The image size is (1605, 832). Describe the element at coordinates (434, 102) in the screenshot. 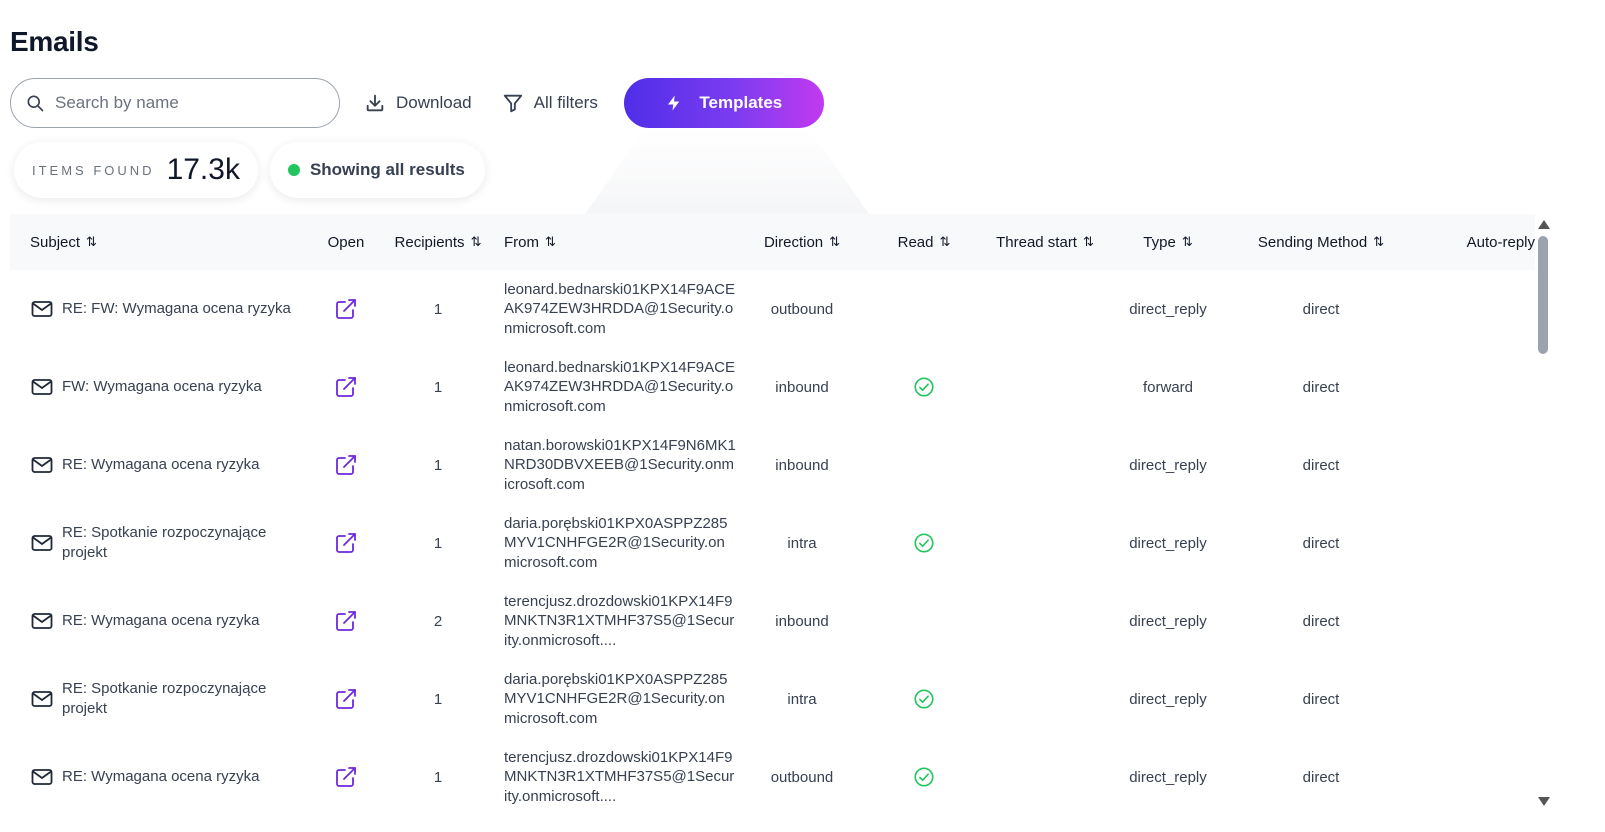

I see `download-label: Download` at that location.